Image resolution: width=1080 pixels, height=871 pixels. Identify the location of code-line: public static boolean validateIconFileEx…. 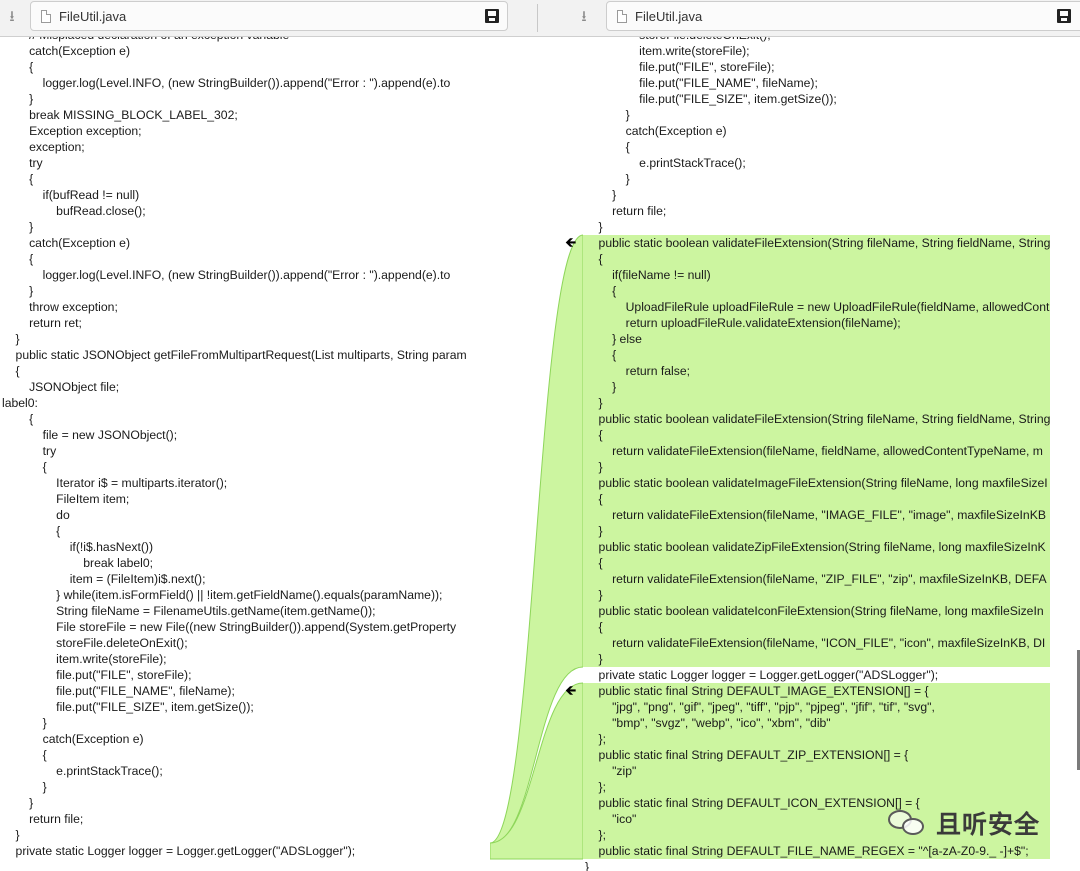
(817, 611).